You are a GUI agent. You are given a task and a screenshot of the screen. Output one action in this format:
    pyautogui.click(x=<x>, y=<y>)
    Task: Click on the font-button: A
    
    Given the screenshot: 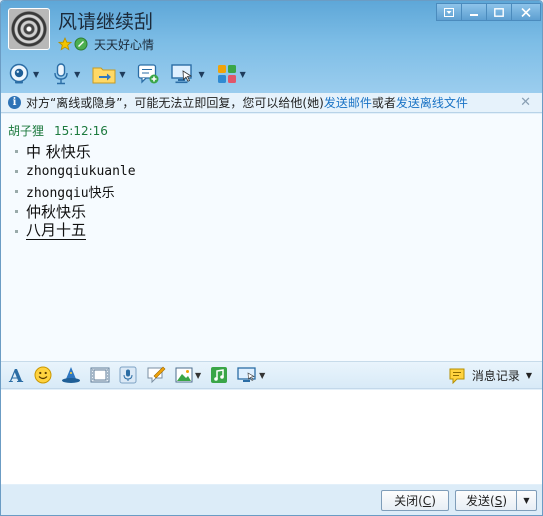 What is the action you would take?
    pyautogui.click(x=16, y=375)
    